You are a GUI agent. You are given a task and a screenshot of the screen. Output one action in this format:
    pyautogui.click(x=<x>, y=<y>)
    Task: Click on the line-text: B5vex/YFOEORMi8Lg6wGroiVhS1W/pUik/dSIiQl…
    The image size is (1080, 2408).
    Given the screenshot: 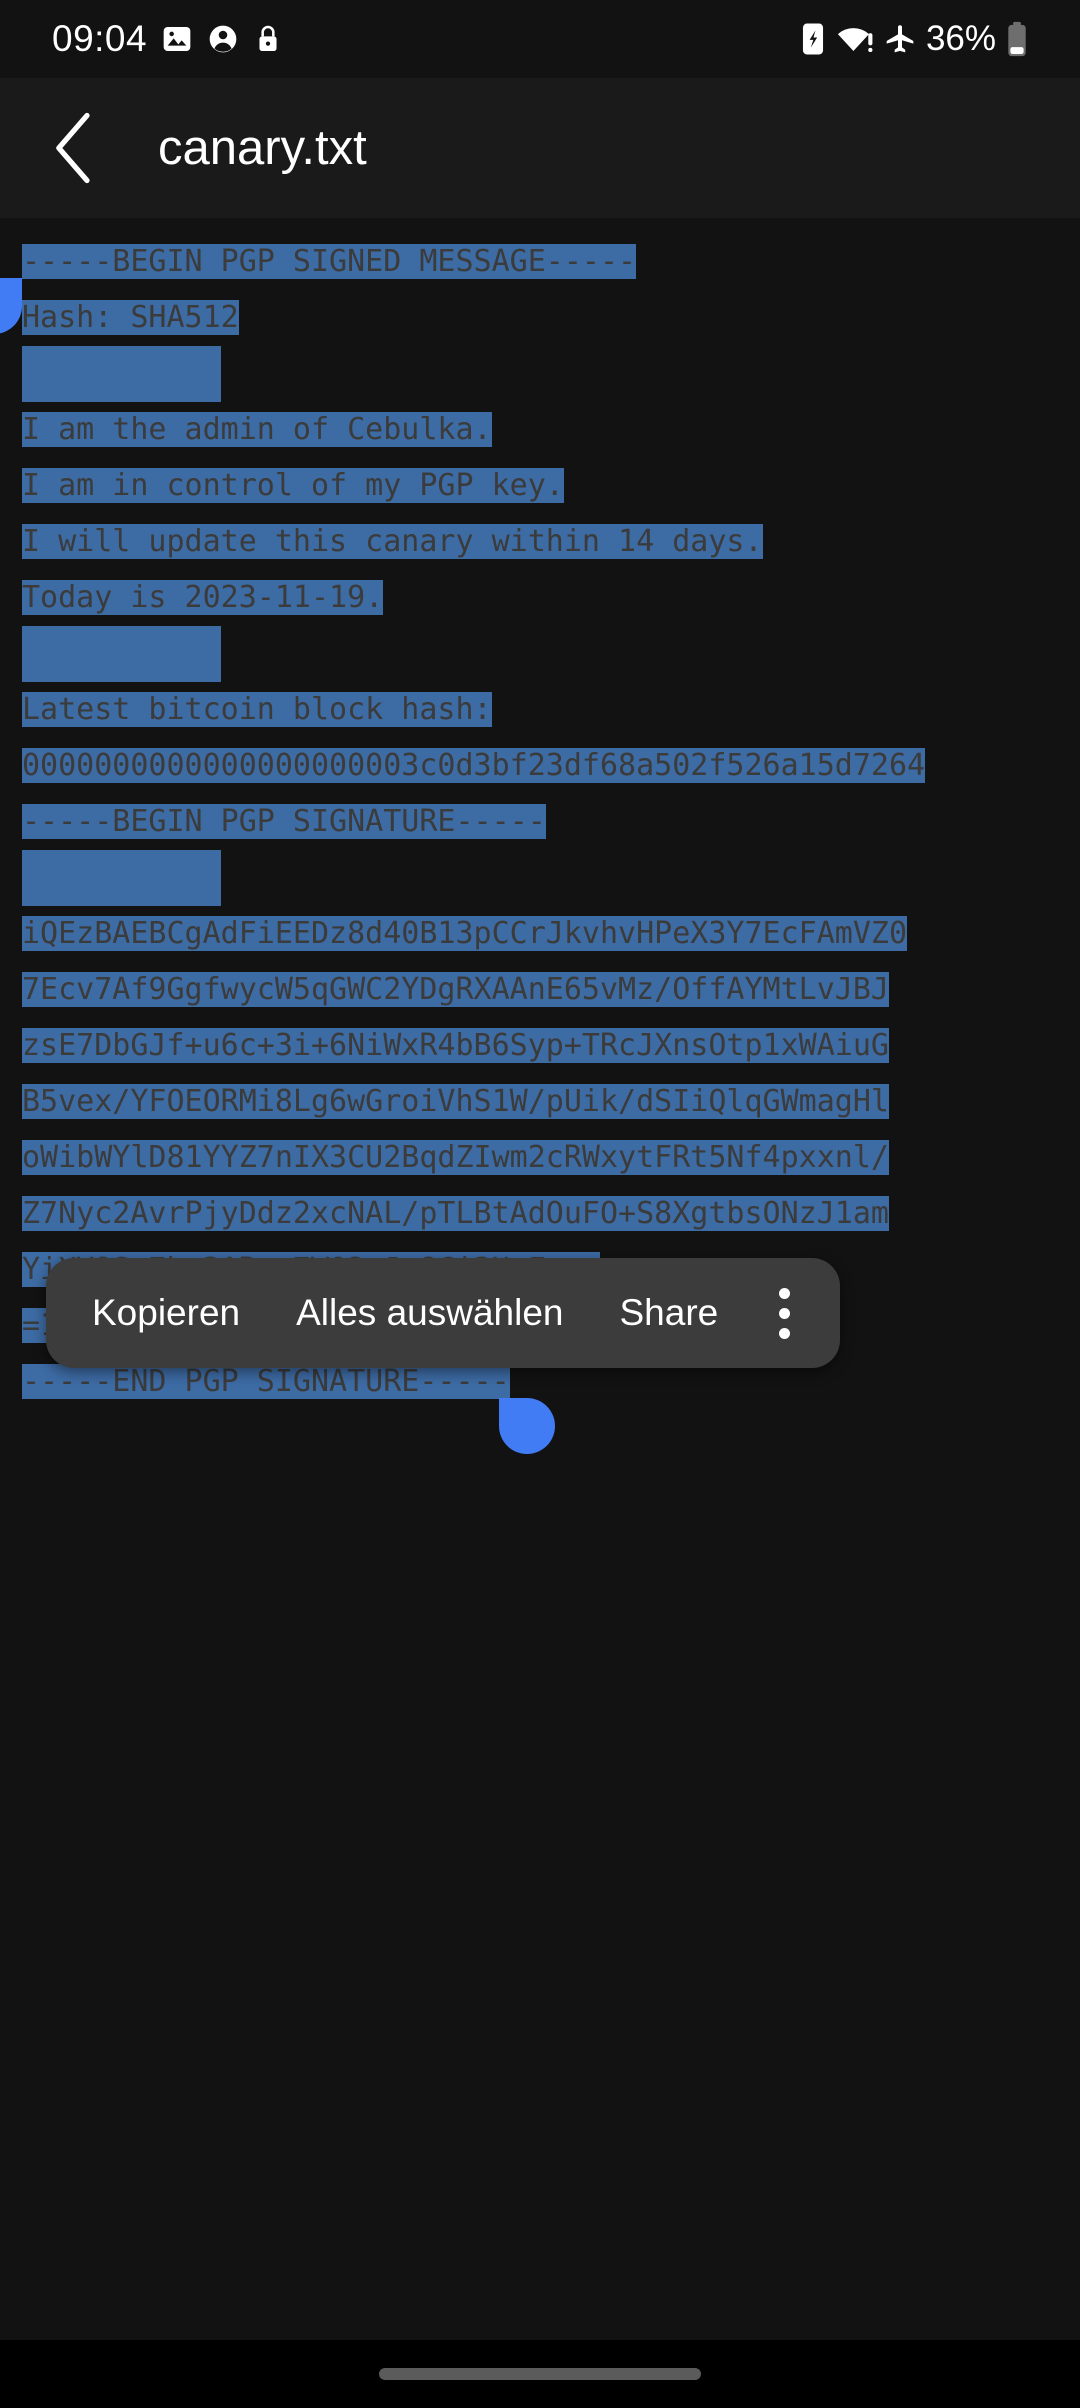 What is the action you would take?
    pyautogui.click(x=455, y=1101)
    